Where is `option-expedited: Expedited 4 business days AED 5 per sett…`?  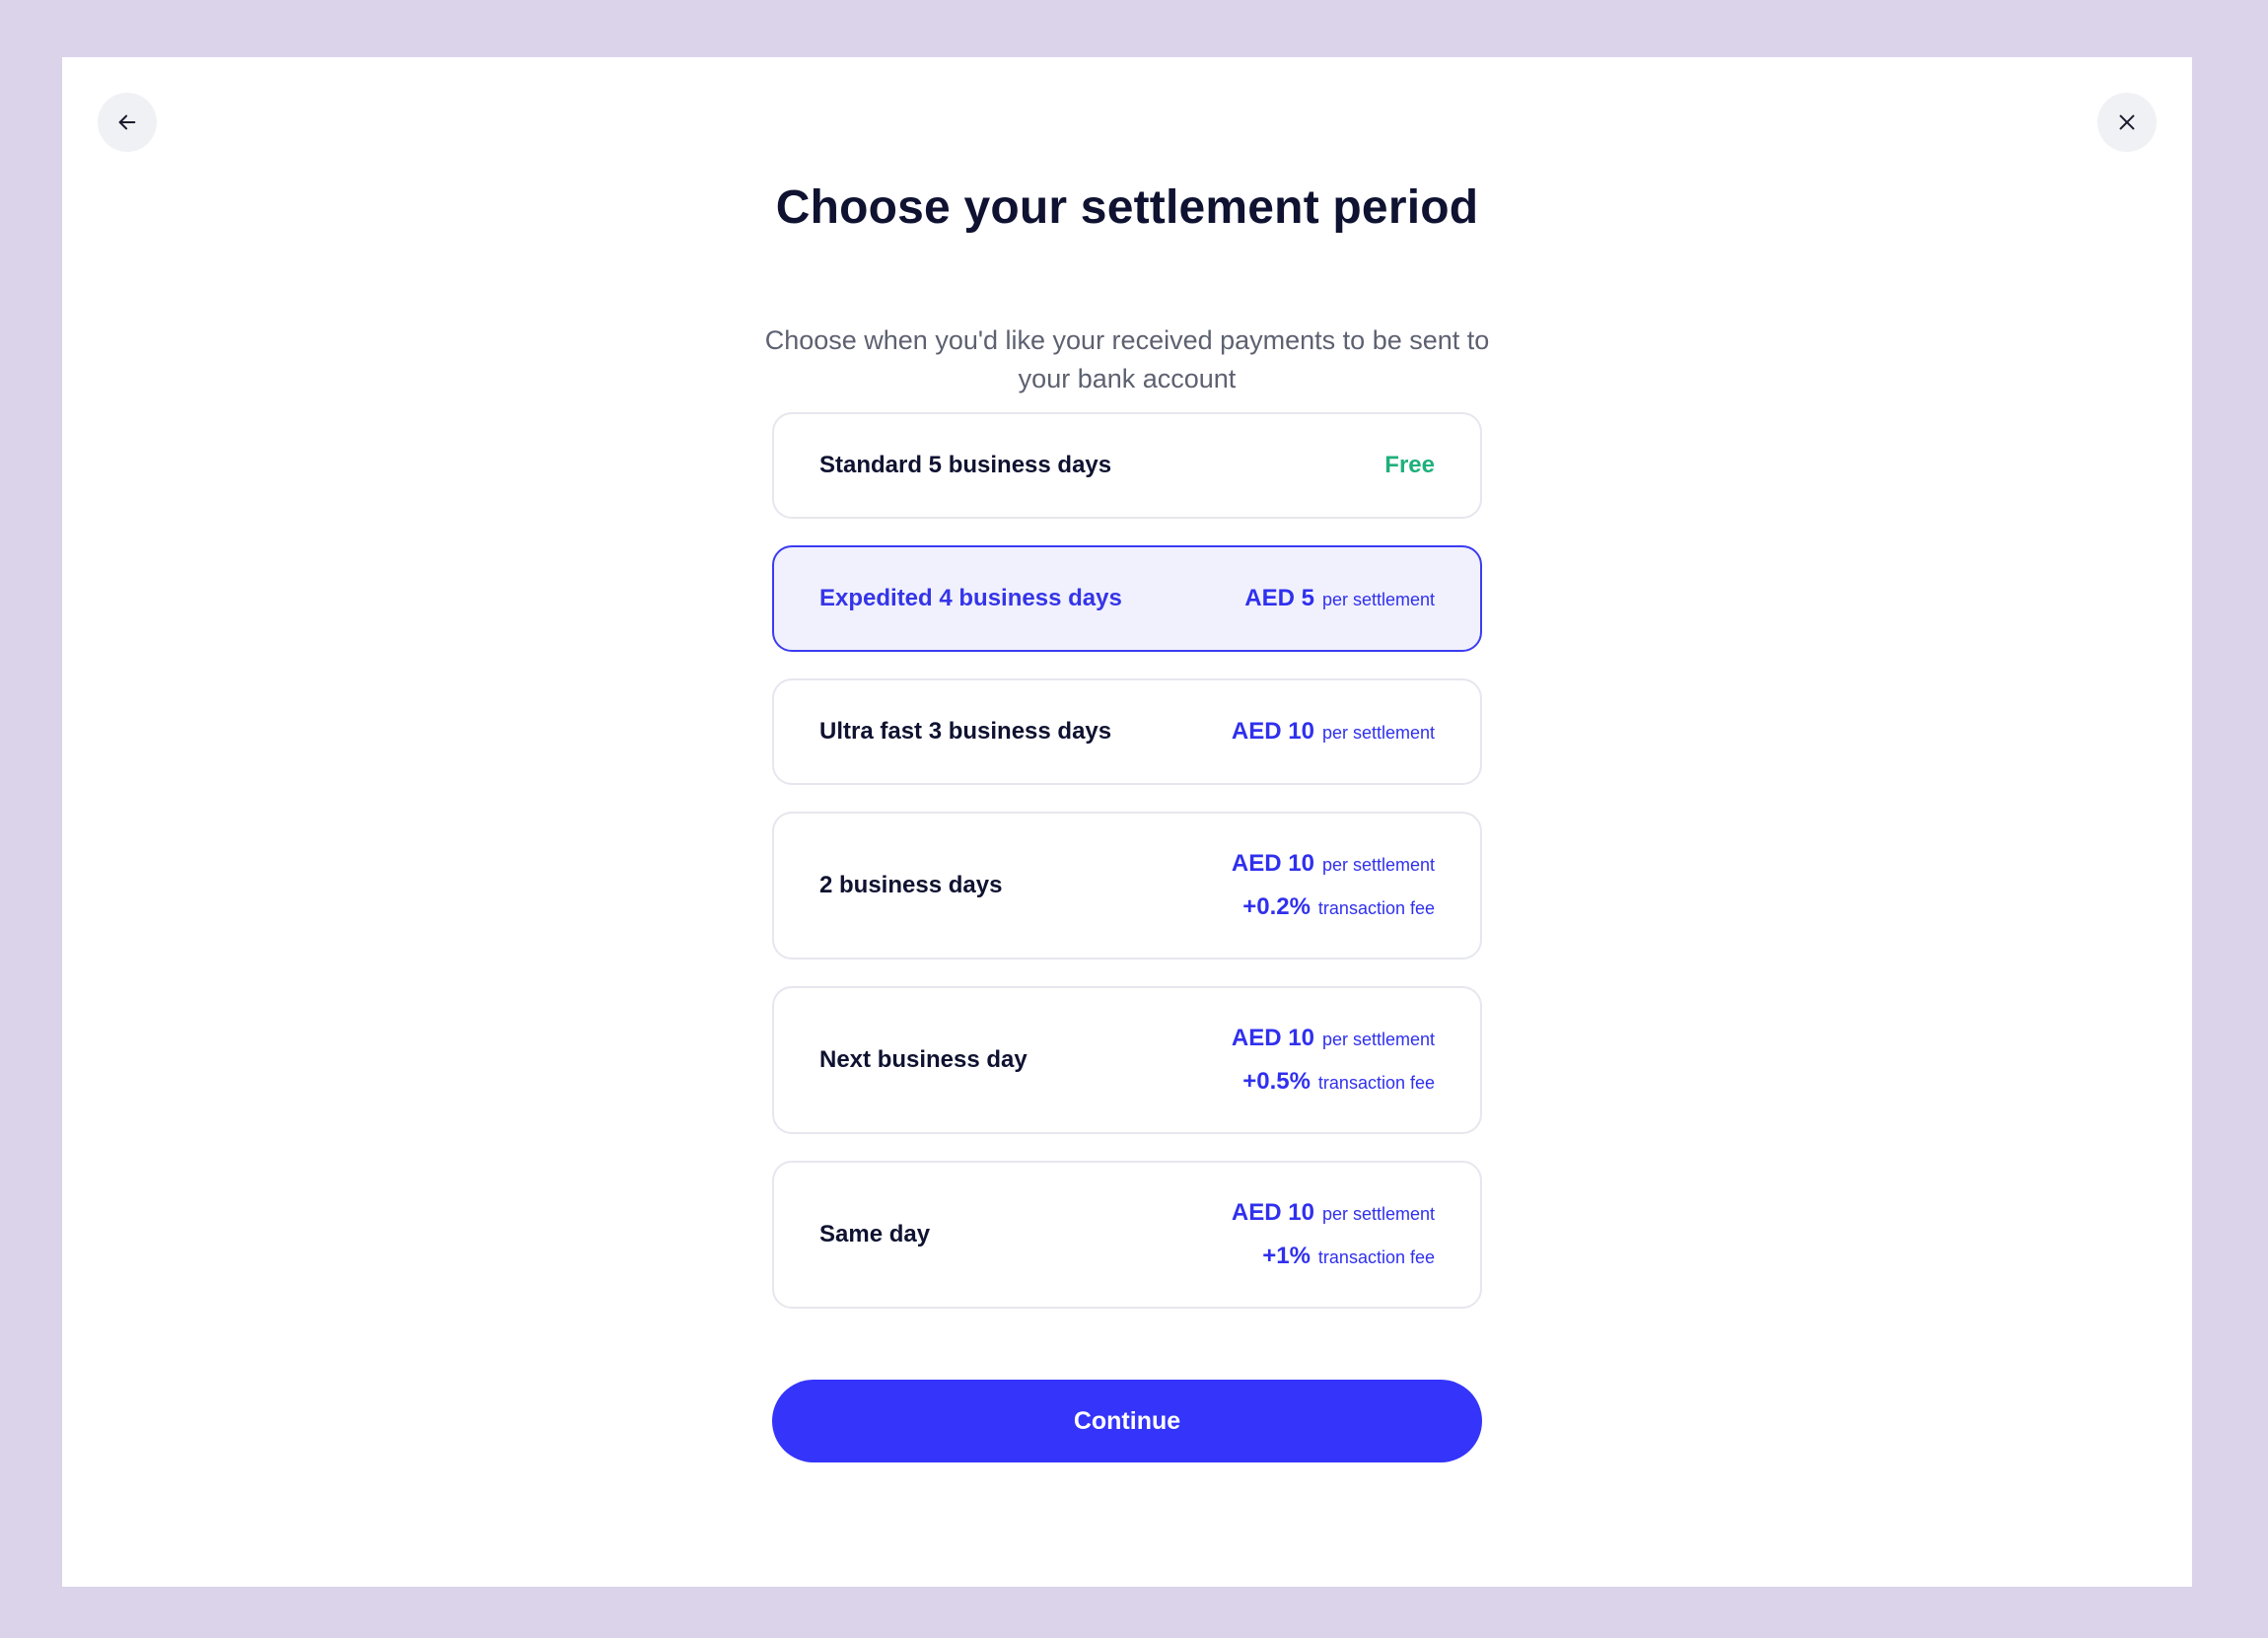
option-expedited: Expedited 4 business days AED 5 per sett… is located at coordinates (1127, 598).